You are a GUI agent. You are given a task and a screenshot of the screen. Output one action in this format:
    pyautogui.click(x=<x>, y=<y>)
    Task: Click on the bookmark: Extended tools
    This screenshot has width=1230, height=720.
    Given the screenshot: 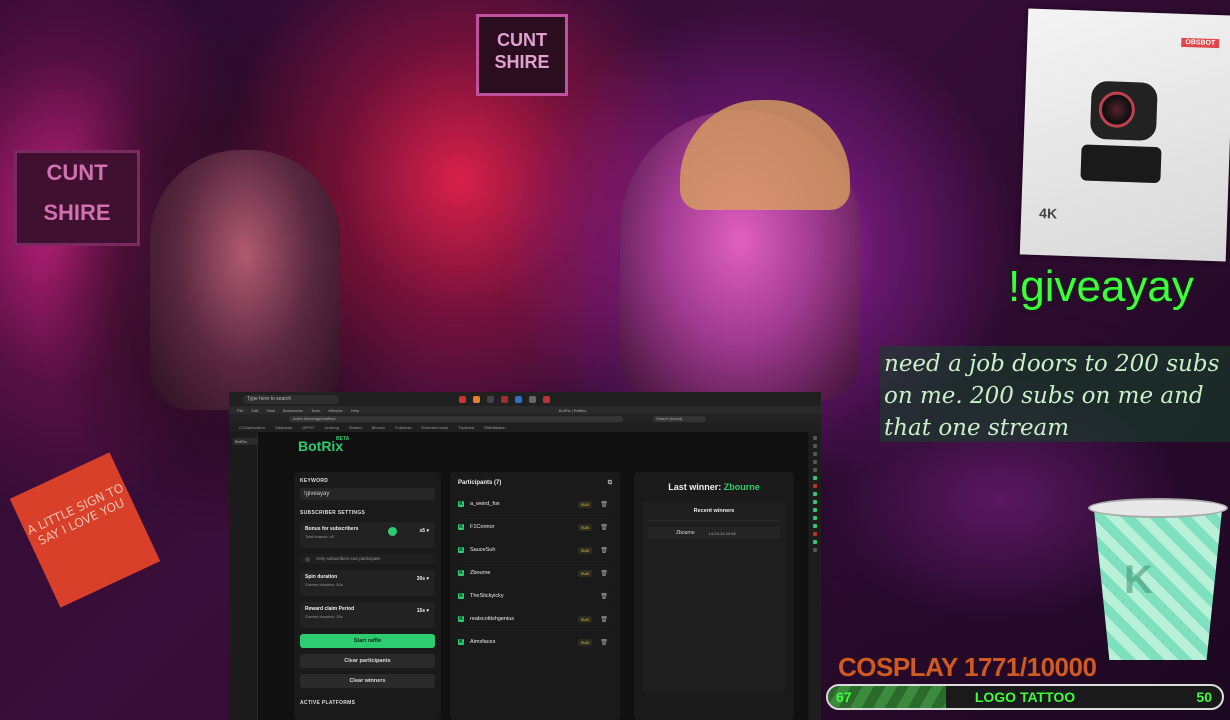 What is the action you would take?
    pyautogui.click(x=435, y=427)
    